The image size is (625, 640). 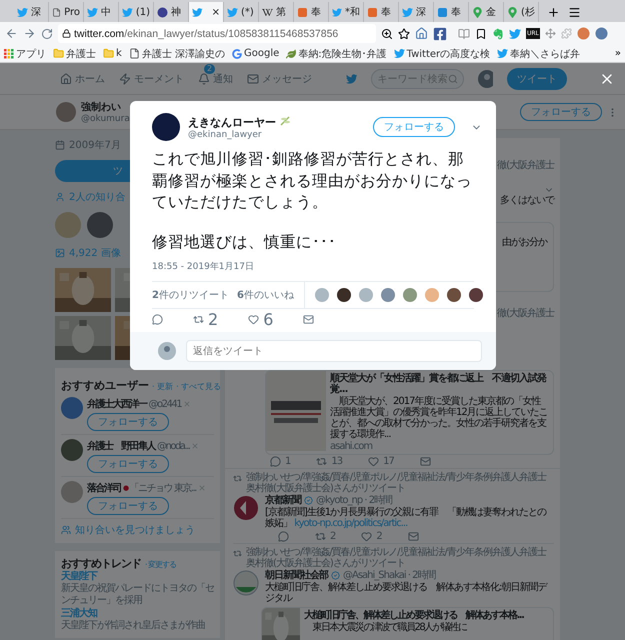 What do you see at coordinates (390, 627) in the screenshot?
I see `card-description: 東日本大震災の津波で職員28人が犠牲に` at bounding box center [390, 627].